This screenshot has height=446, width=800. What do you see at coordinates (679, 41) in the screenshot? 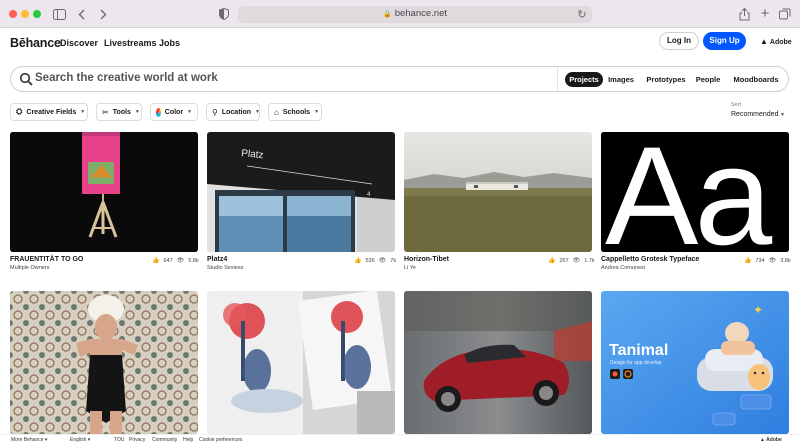
I see `login-button: Log In` at bounding box center [679, 41].